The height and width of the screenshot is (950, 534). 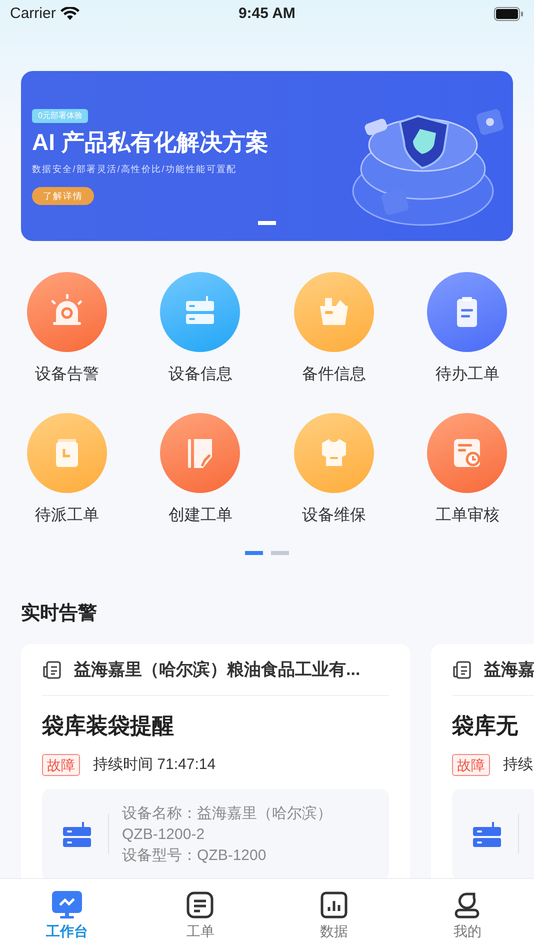 What do you see at coordinates (134, 169) in the screenshot?
I see `banner-subtitle: 数据安全/部署灵活/高性价比/功能性能可置配` at bounding box center [134, 169].